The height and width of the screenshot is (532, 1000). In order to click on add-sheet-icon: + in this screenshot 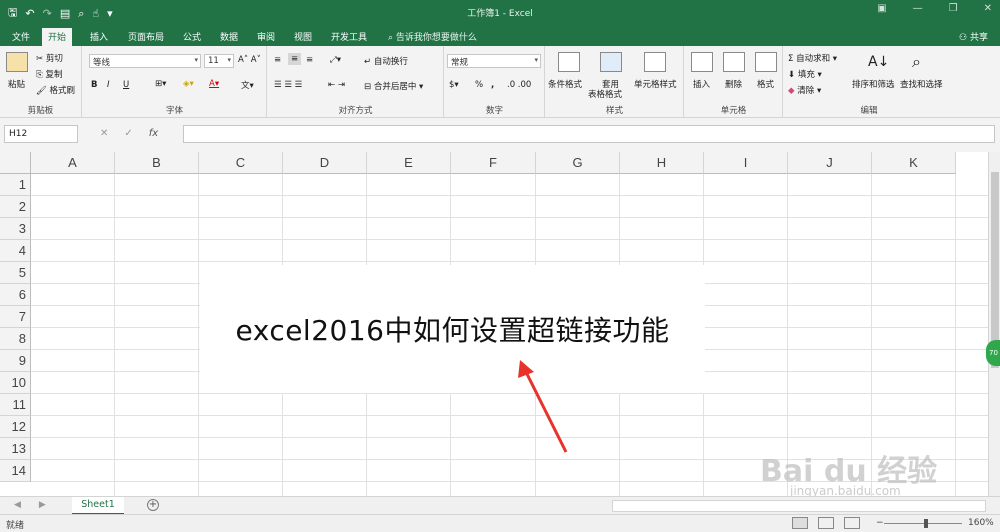, I will do `click(153, 505)`.